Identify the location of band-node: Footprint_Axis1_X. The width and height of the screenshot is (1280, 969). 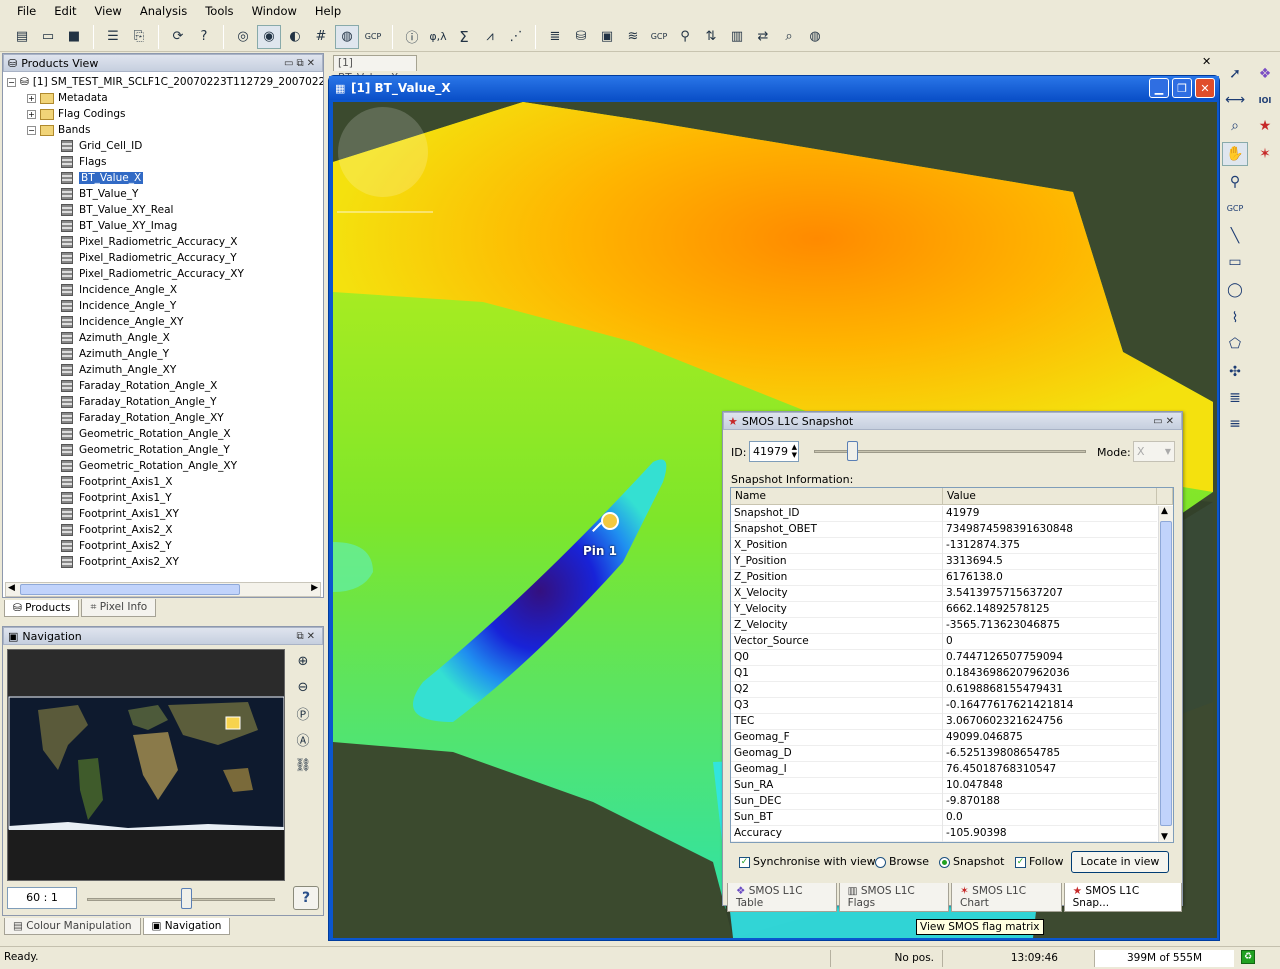
(109, 482).